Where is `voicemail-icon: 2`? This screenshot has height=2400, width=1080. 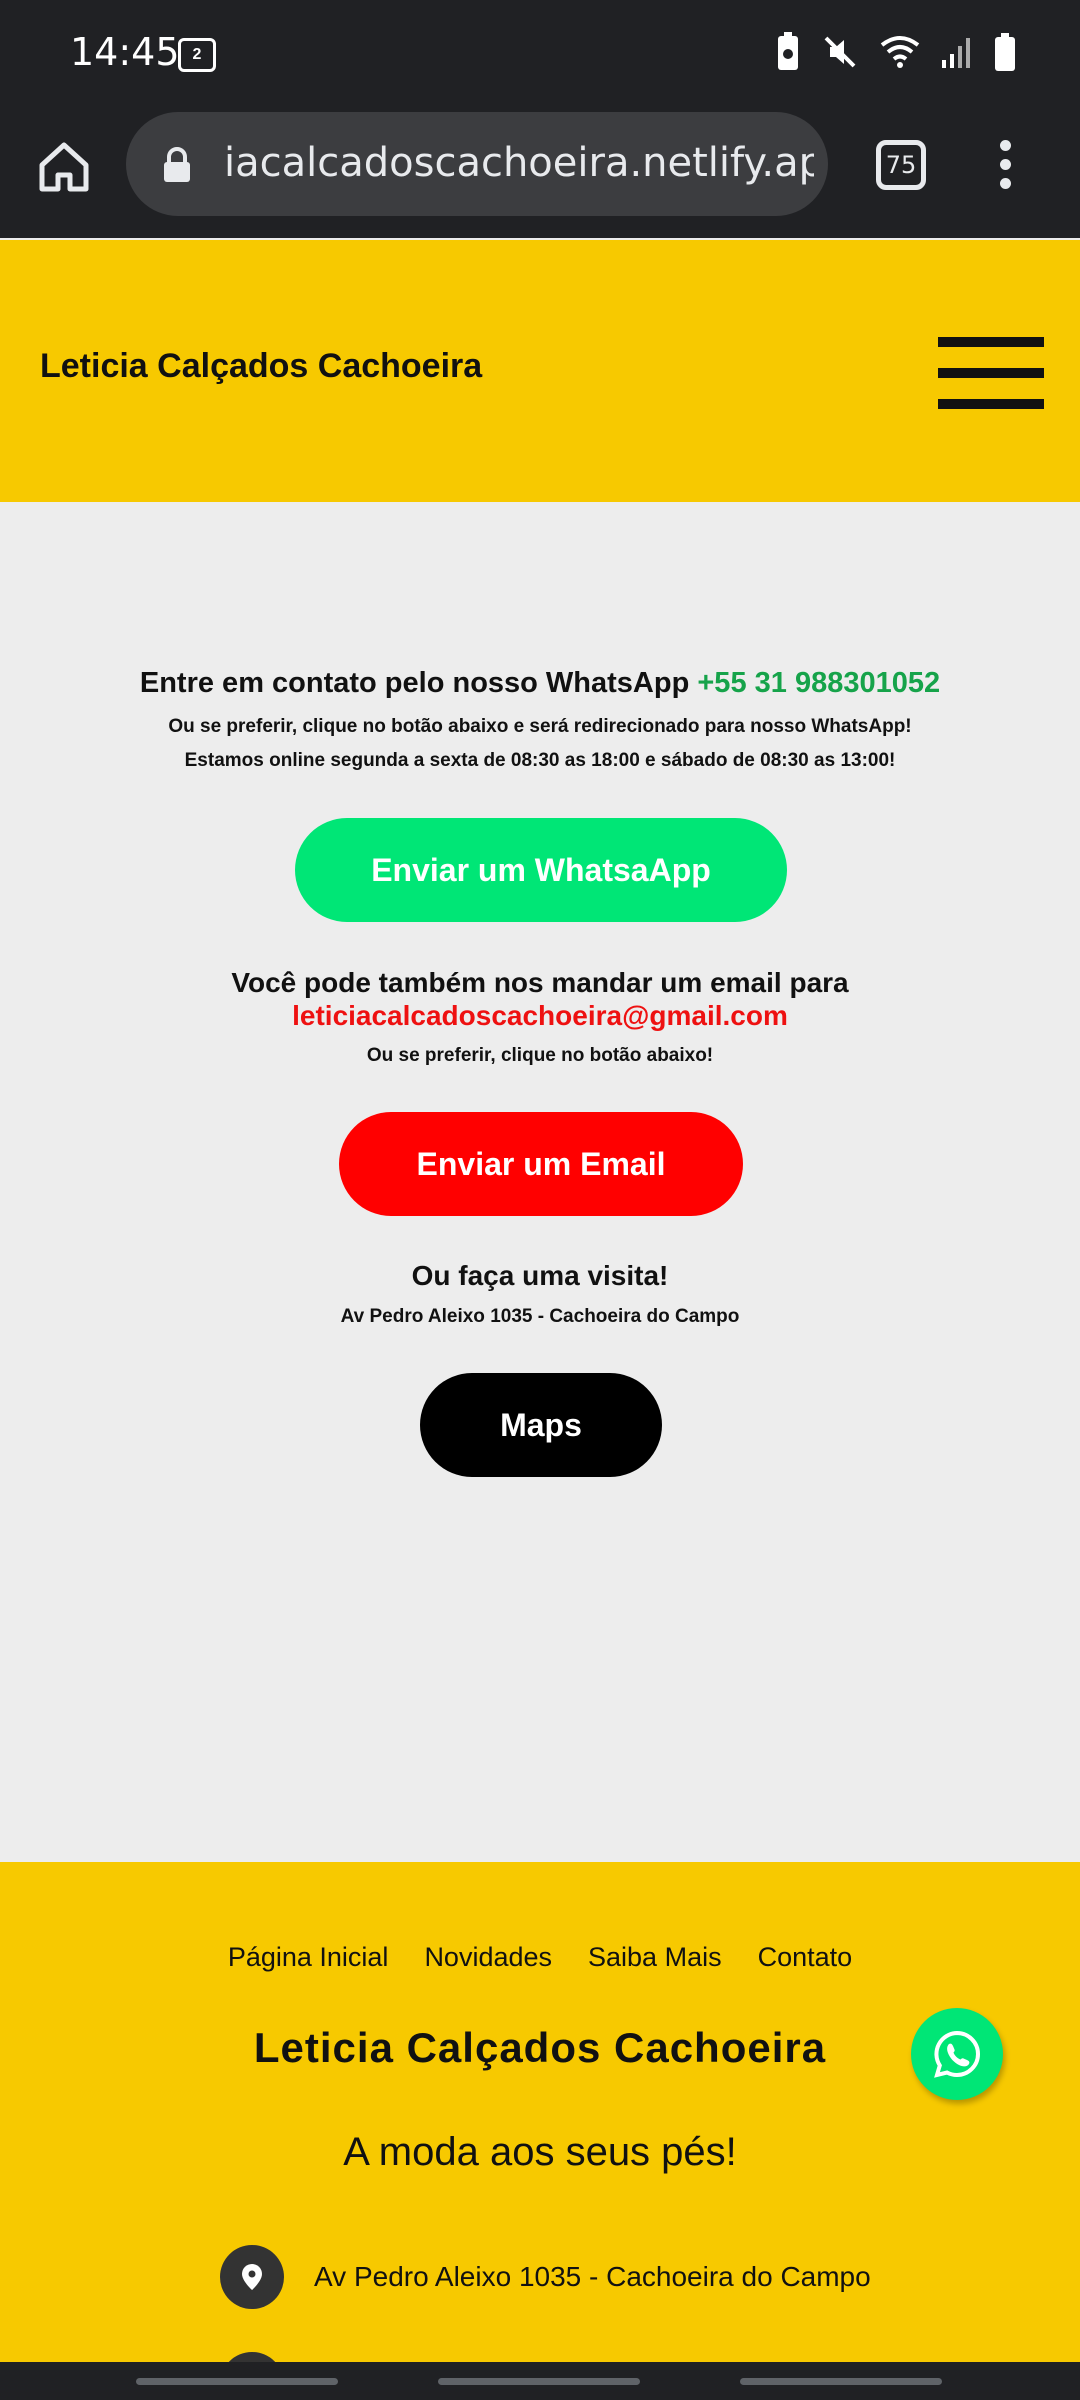
voicemail-icon: 2 is located at coordinates (197, 55).